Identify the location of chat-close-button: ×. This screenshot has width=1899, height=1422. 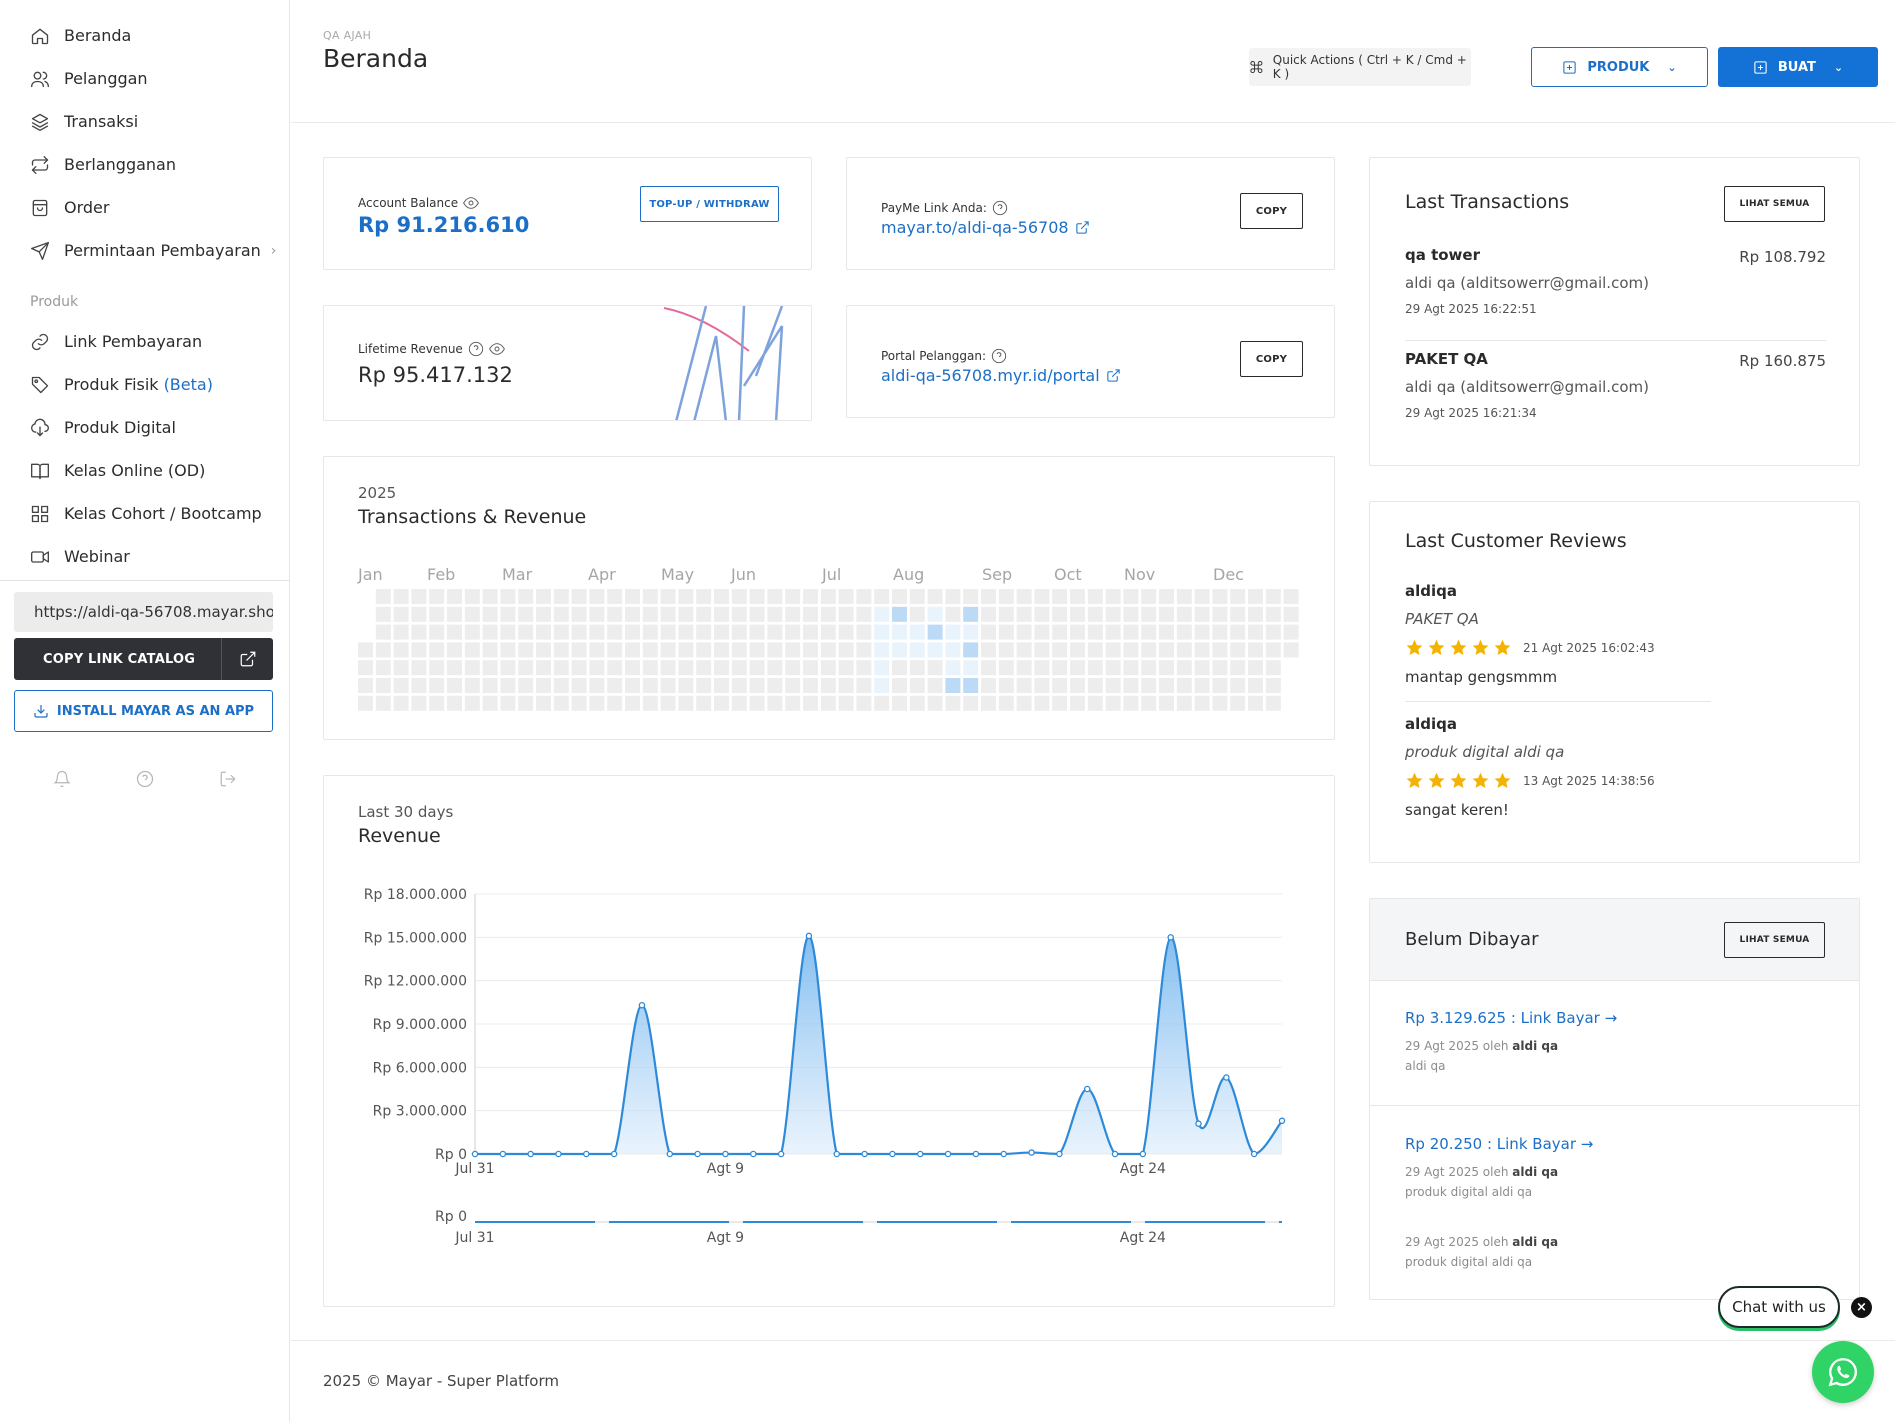
(1861, 1307).